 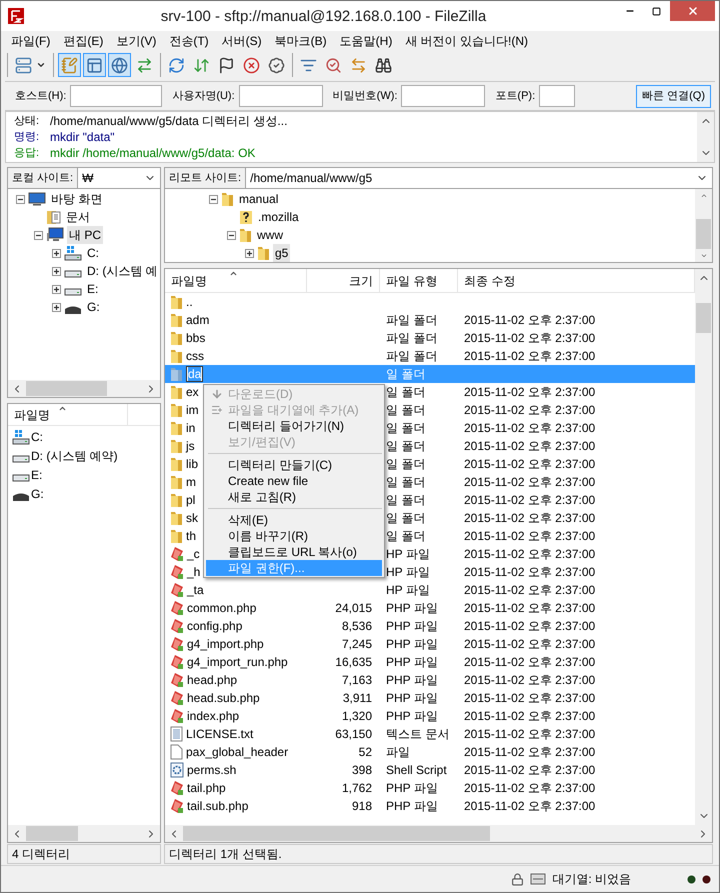 What do you see at coordinates (557, 96) in the screenshot?
I see `port-field` at bounding box center [557, 96].